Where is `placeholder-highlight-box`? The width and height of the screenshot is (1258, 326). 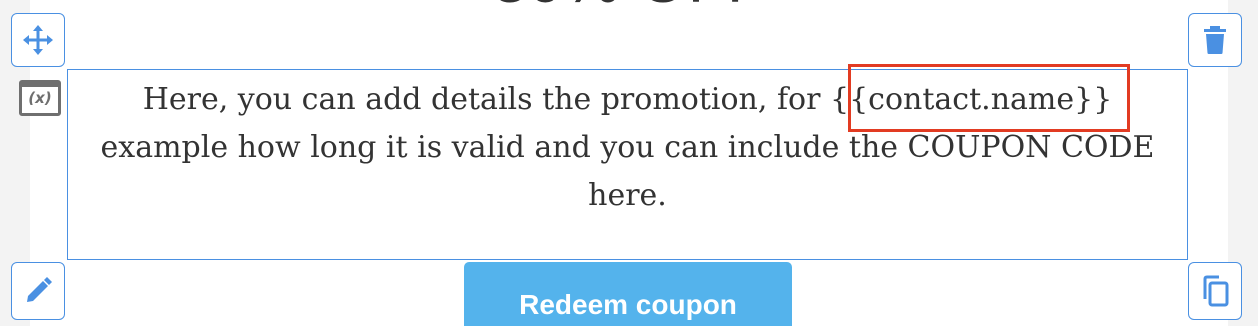
placeholder-highlight-box is located at coordinates (989, 98).